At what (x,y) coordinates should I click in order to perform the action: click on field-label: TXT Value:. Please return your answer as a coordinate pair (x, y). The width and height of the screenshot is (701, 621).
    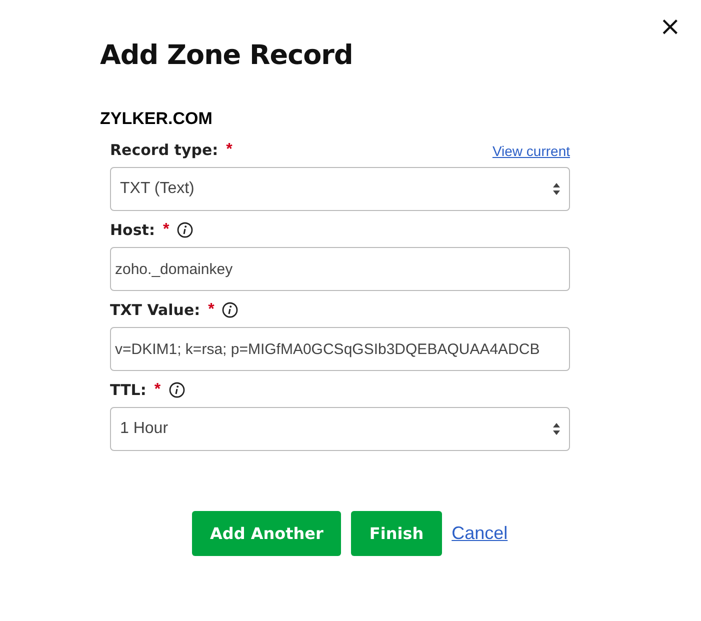
    Looking at the image, I should click on (155, 310).